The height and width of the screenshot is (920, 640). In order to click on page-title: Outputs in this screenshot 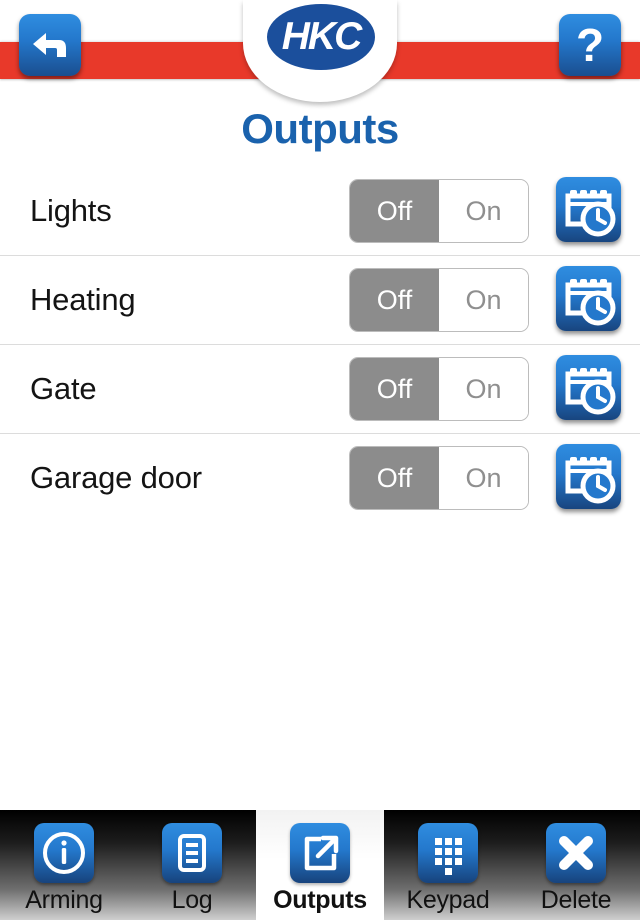, I will do `click(320, 128)`.